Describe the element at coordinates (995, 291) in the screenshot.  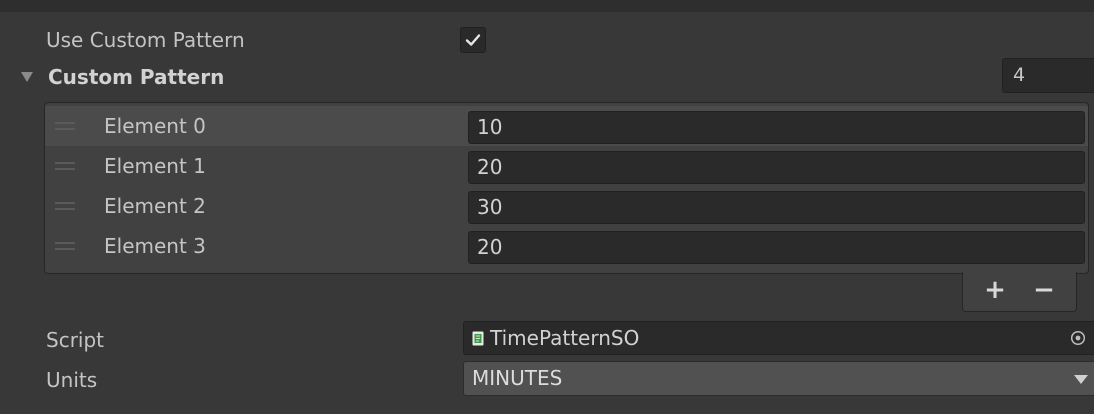
I see `add-element-button: +` at that location.